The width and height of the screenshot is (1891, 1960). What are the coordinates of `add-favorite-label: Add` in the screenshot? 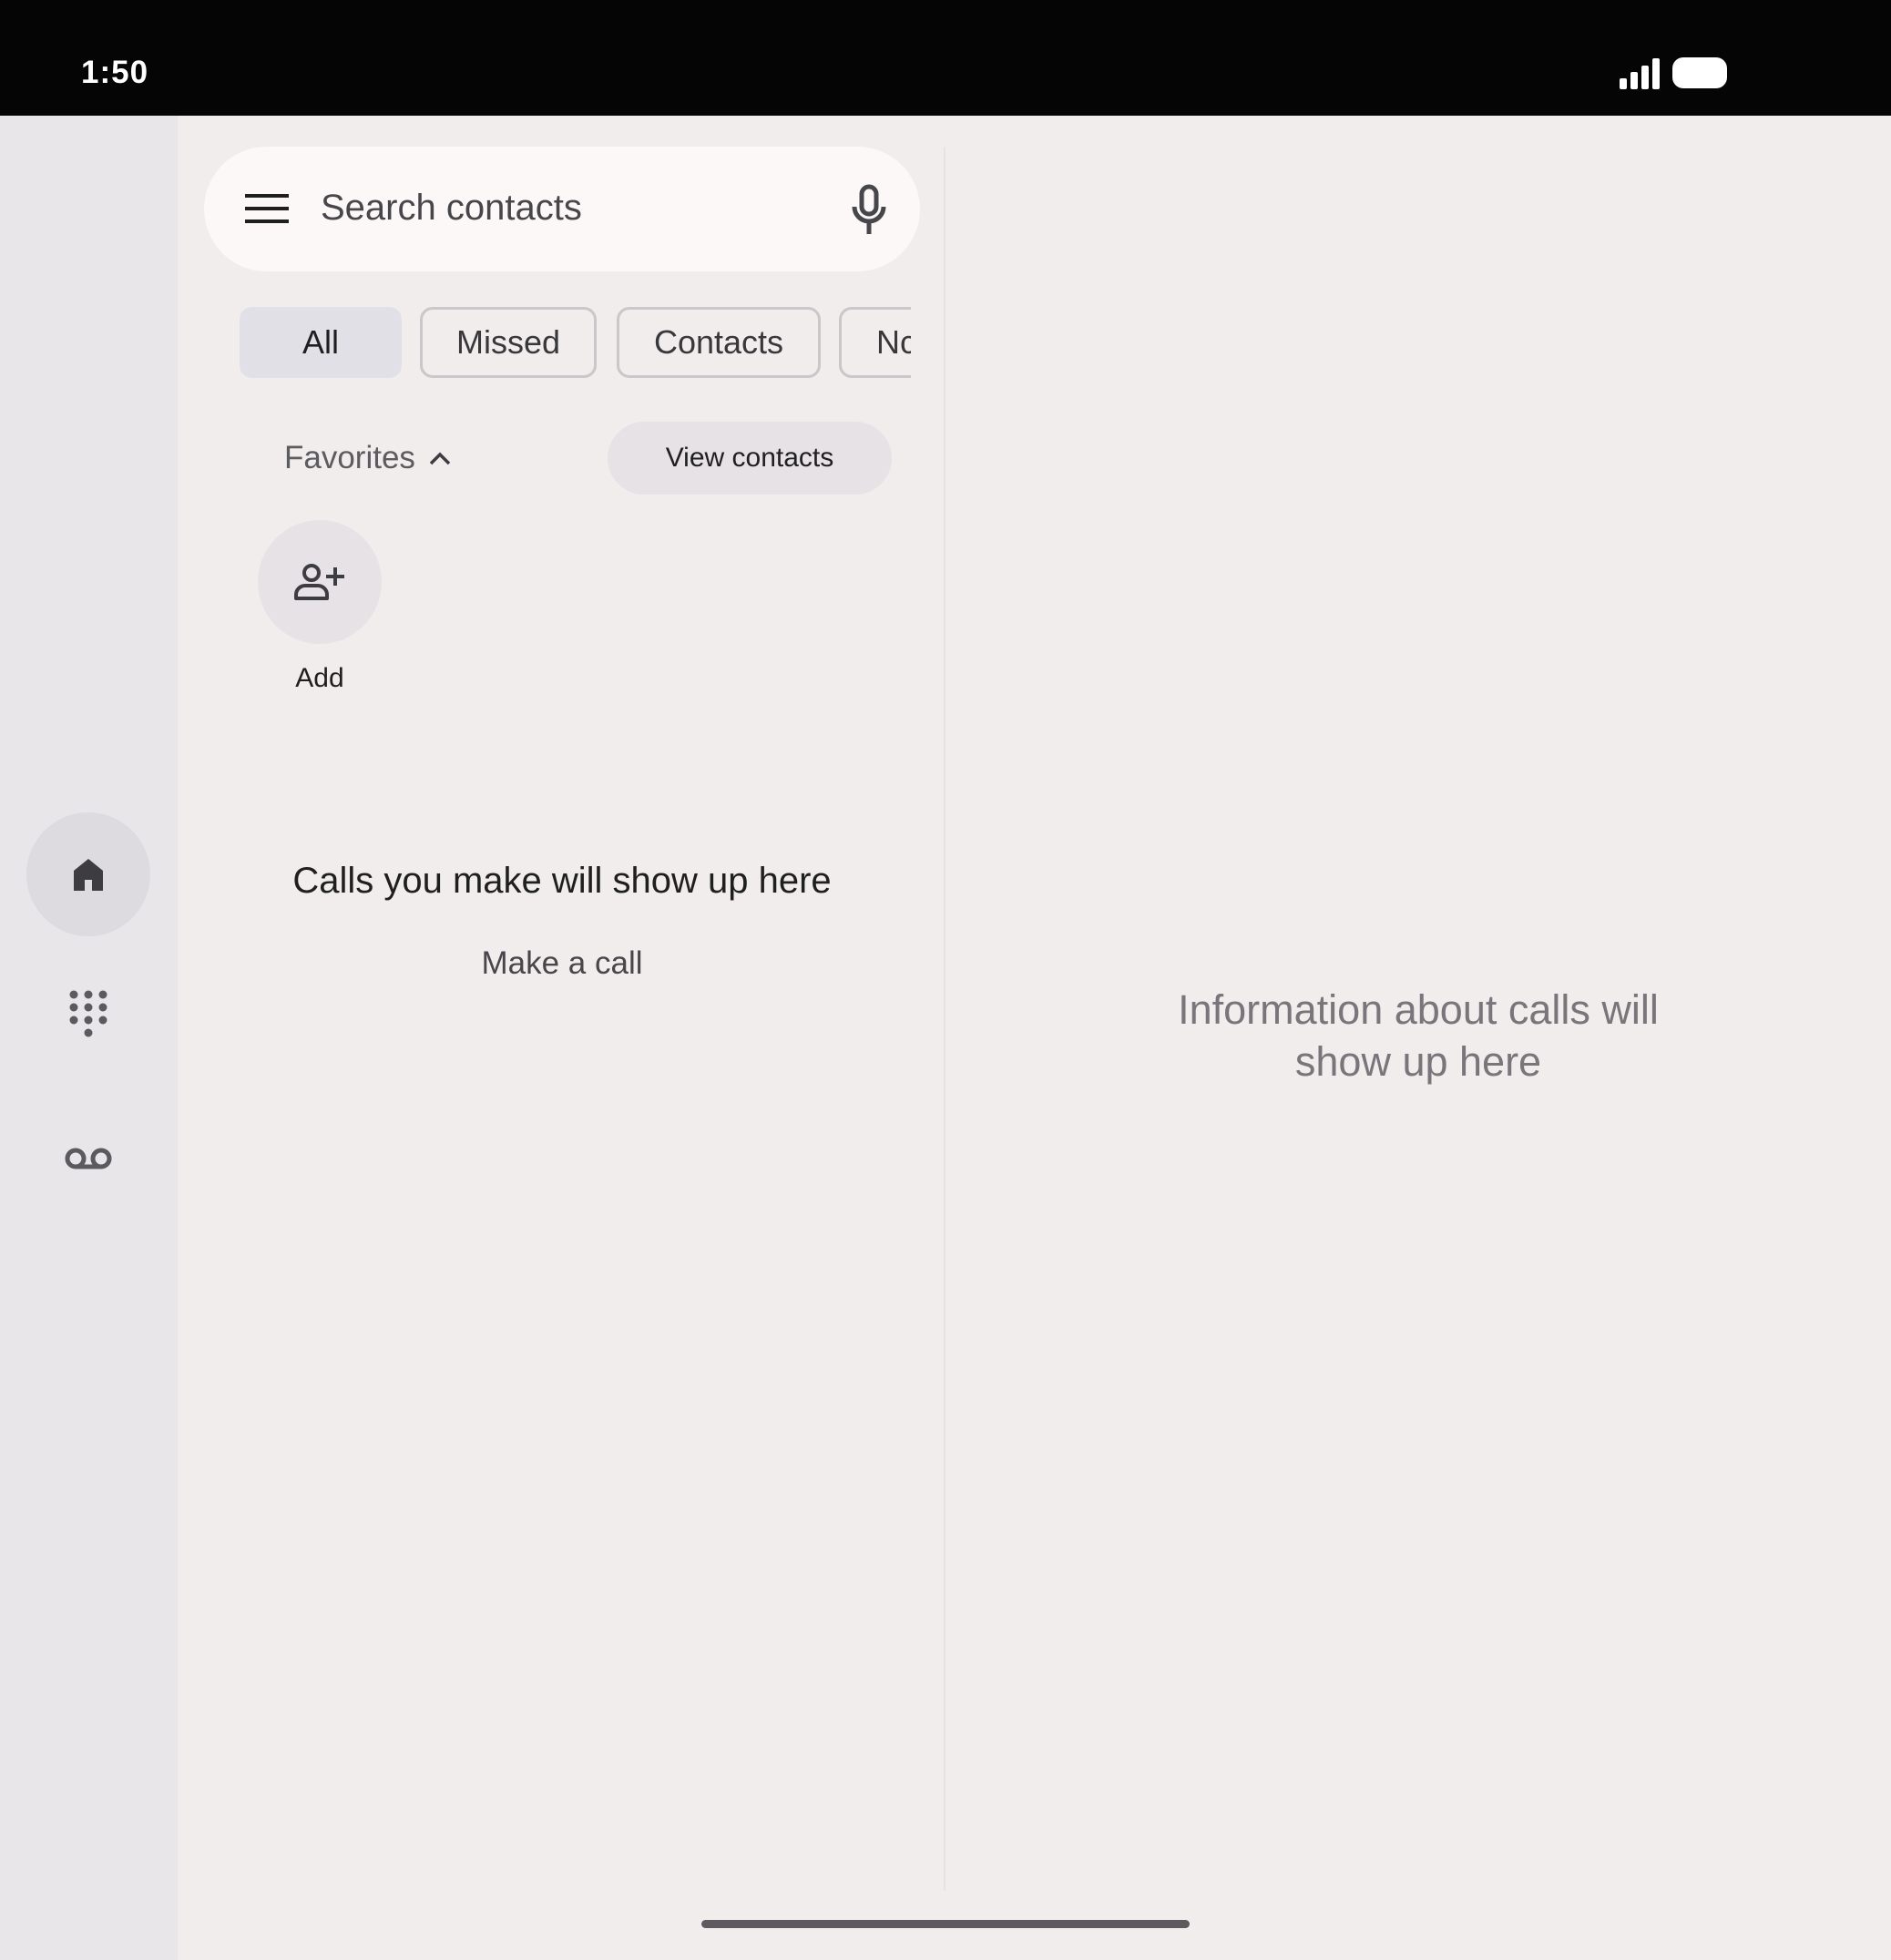 It's located at (319, 678).